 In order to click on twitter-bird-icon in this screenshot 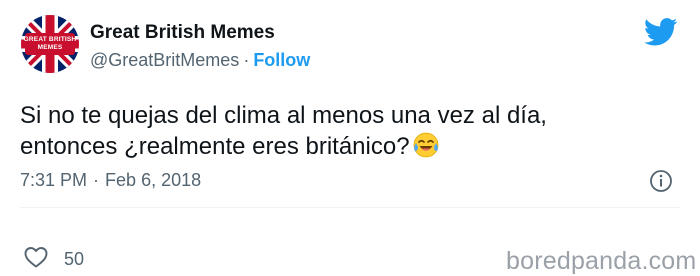, I will do `click(661, 32)`.